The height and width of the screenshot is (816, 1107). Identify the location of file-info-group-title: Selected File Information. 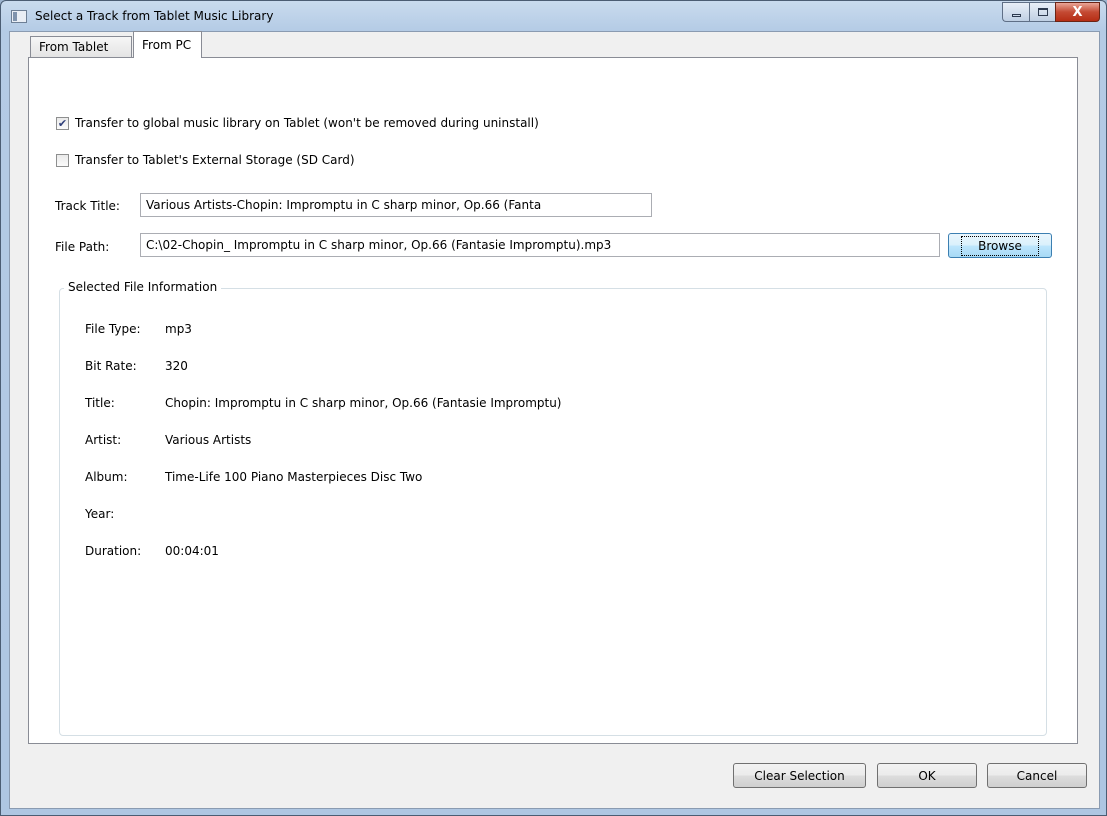
(143, 287).